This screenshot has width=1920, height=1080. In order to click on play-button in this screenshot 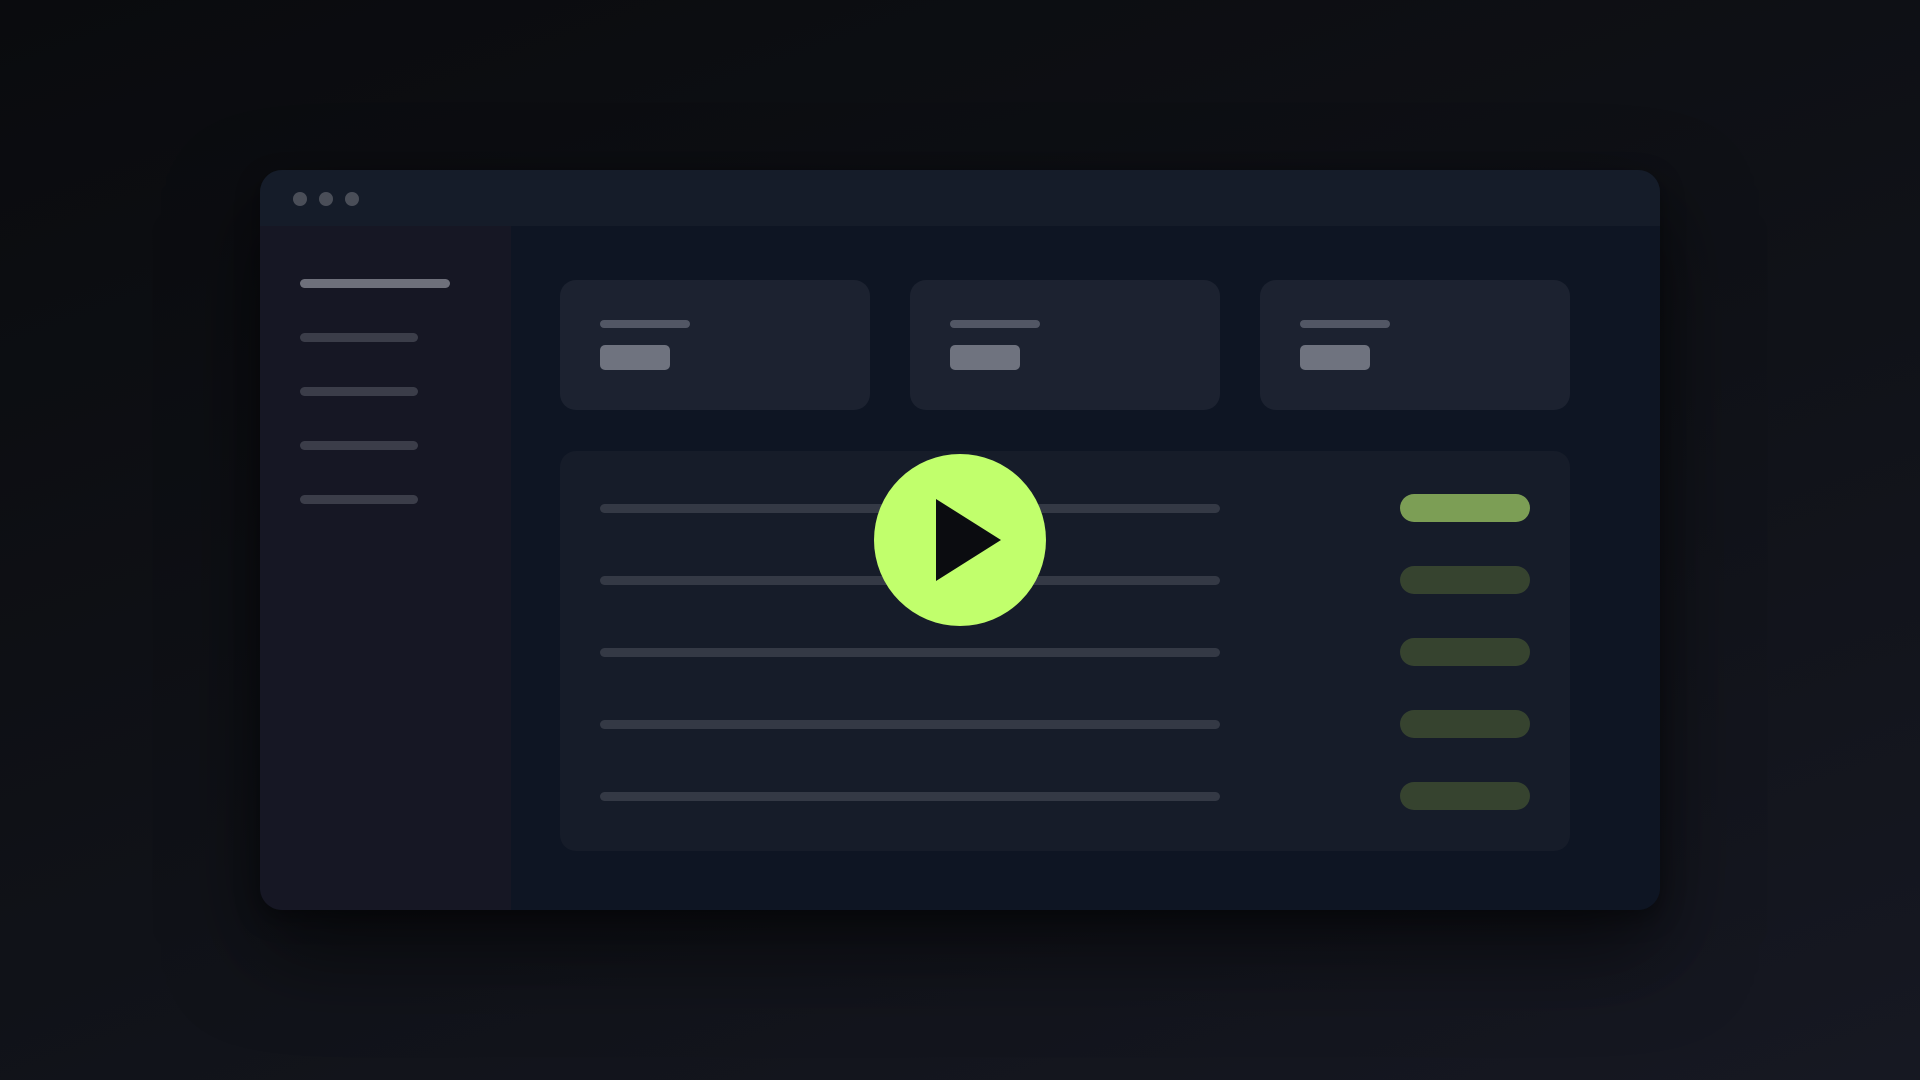, I will do `click(960, 540)`.